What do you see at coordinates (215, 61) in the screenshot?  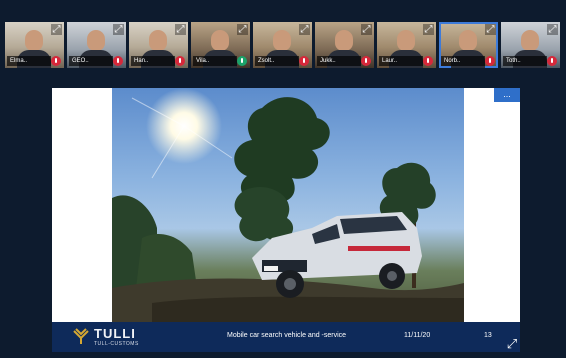 I see `participant-name: Vila..` at bounding box center [215, 61].